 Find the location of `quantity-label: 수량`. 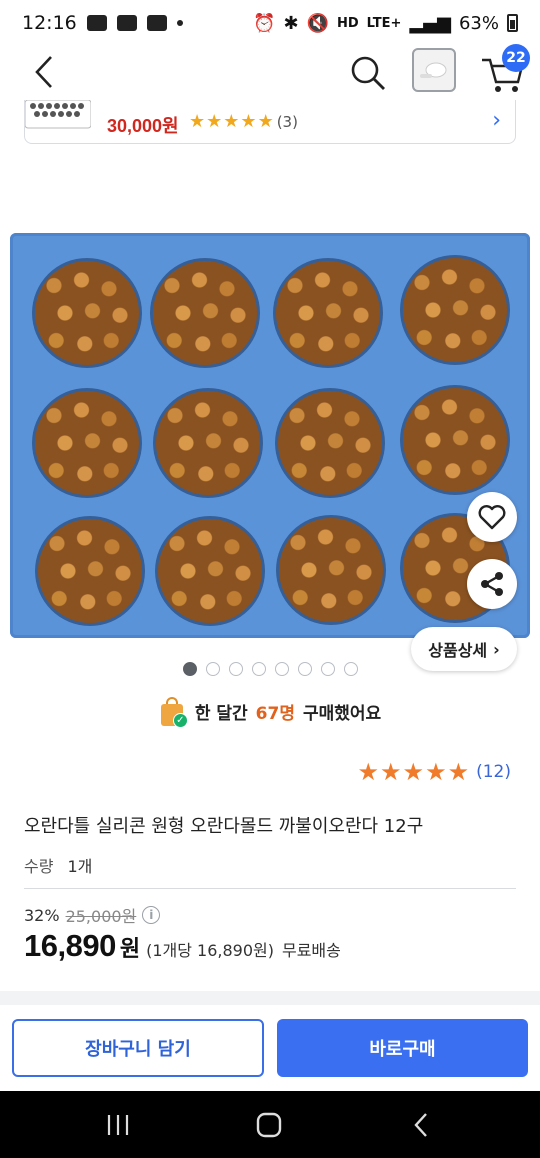

quantity-label: 수량 is located at coordinates (39, 866).